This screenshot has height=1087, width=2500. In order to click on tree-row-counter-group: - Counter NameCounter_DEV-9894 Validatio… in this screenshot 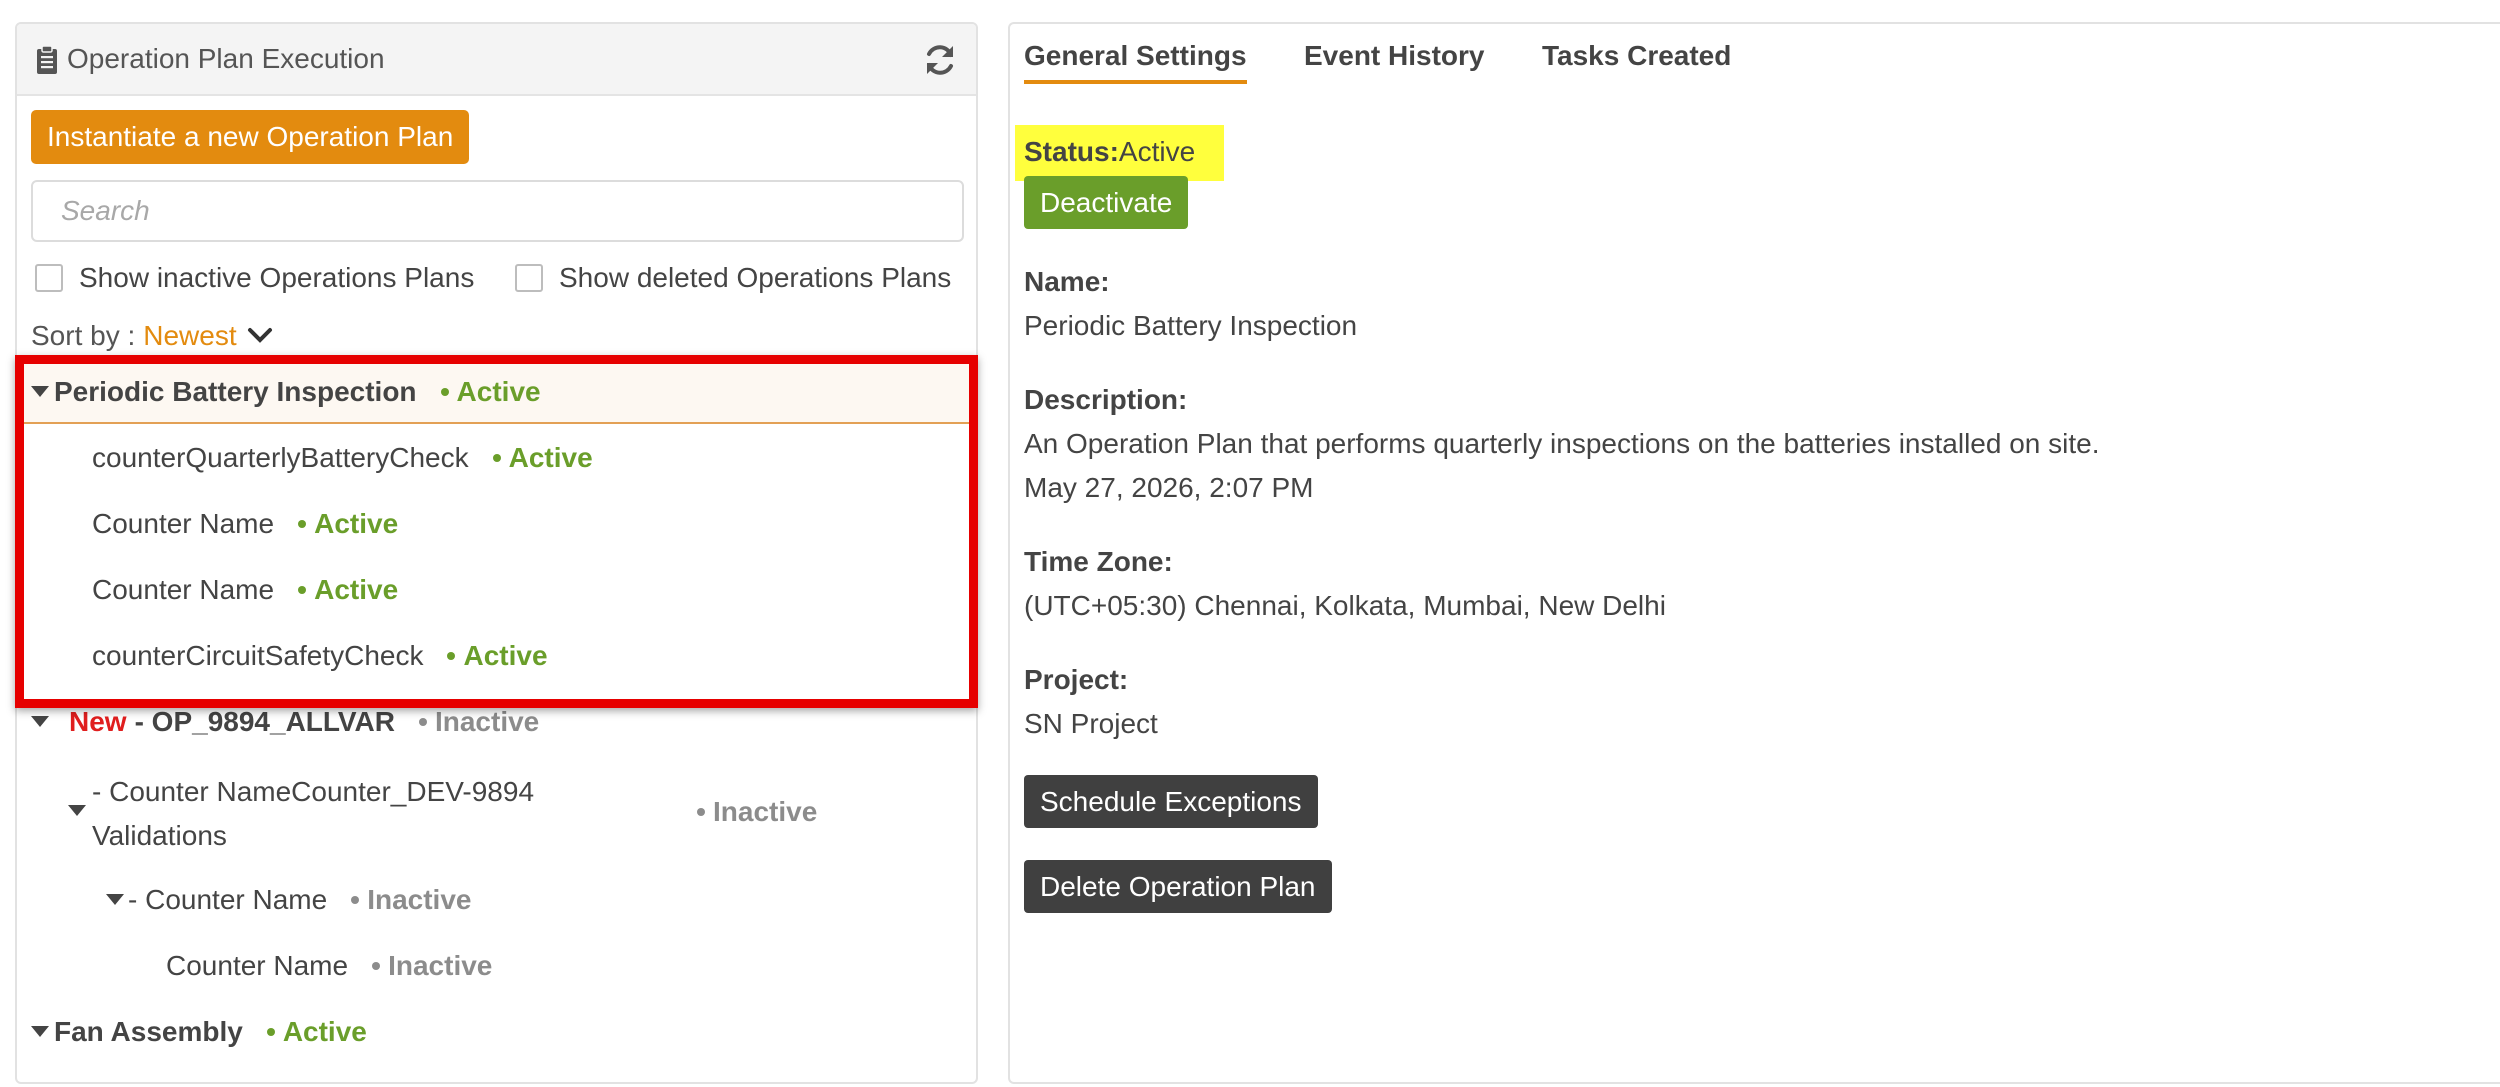, I will do `click(313, 814)`.